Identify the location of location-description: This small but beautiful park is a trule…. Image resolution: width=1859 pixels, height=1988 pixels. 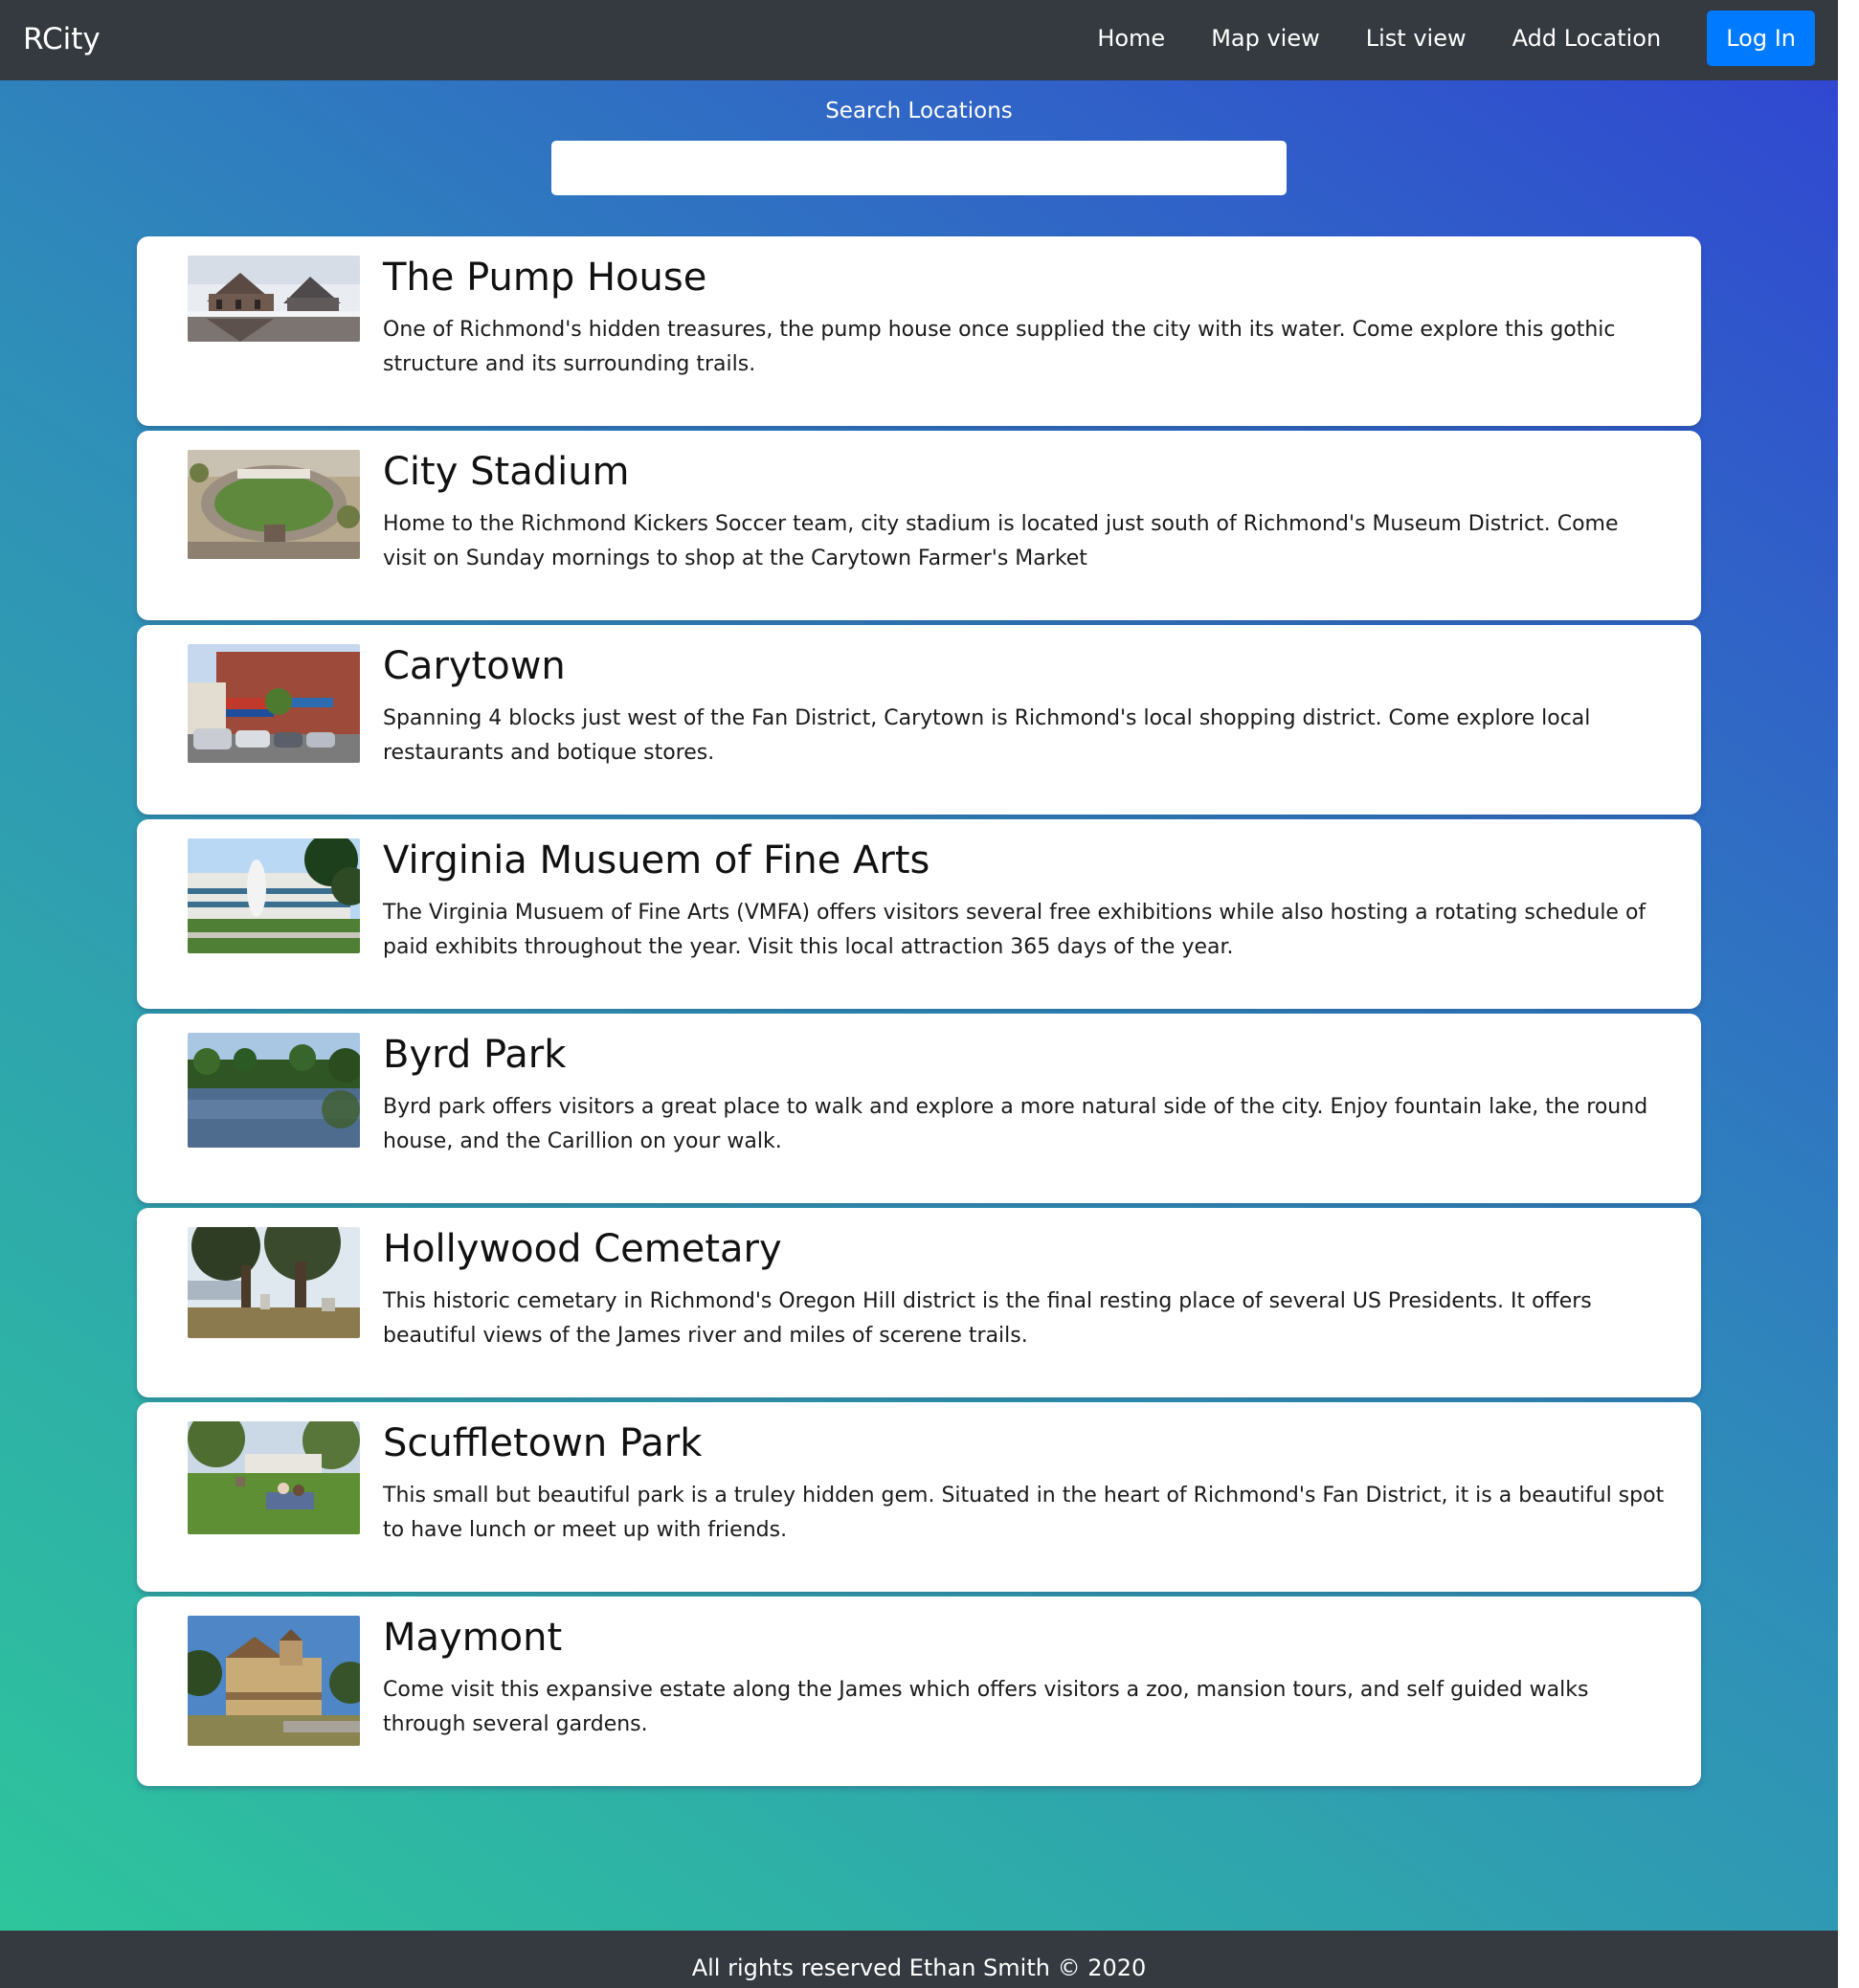
(1024, 1513).